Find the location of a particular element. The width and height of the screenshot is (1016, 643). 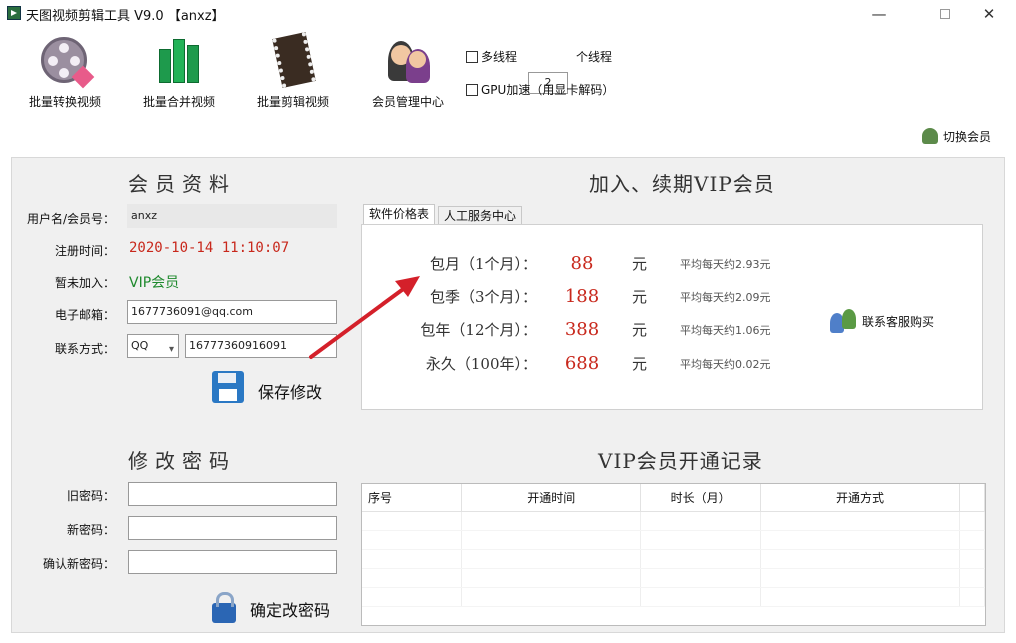

app-logo-icon is located at coordinates (14, 13).